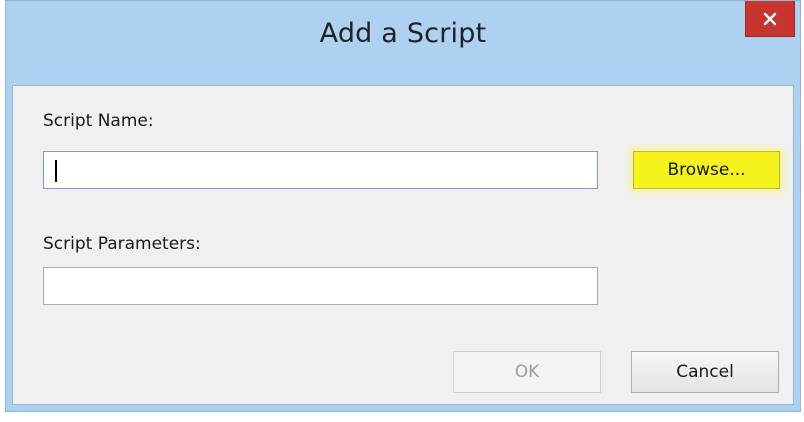 The image size is (804, 422). I want to click on ok-button: OK, so click(527, 372).